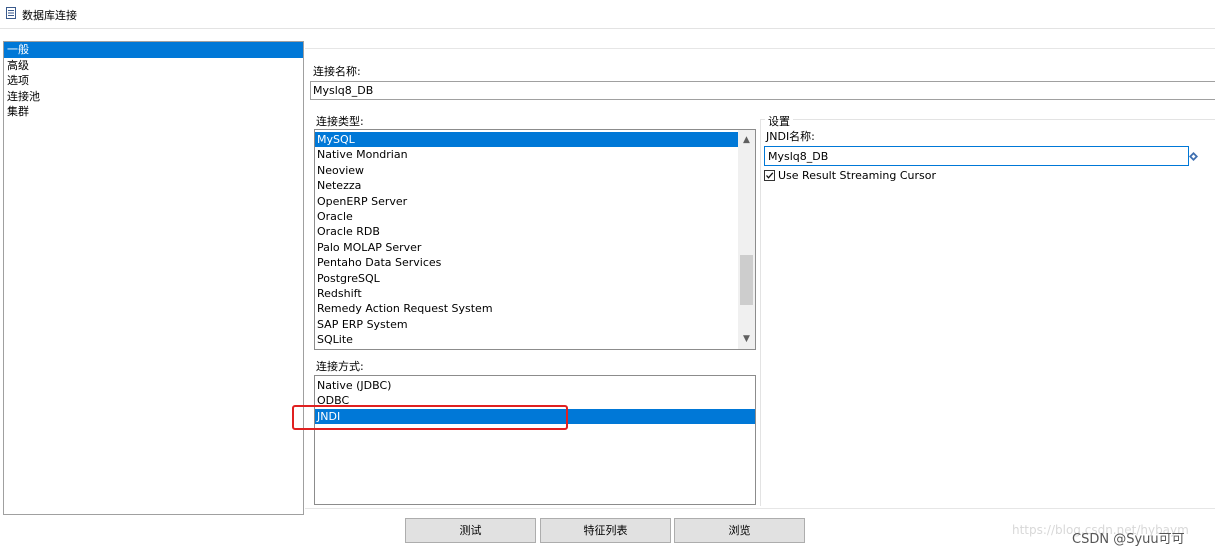 The height and width of the screenshot is (556, 1215). I want to click on access-method-label: 连接方式:, so click(340, 366).